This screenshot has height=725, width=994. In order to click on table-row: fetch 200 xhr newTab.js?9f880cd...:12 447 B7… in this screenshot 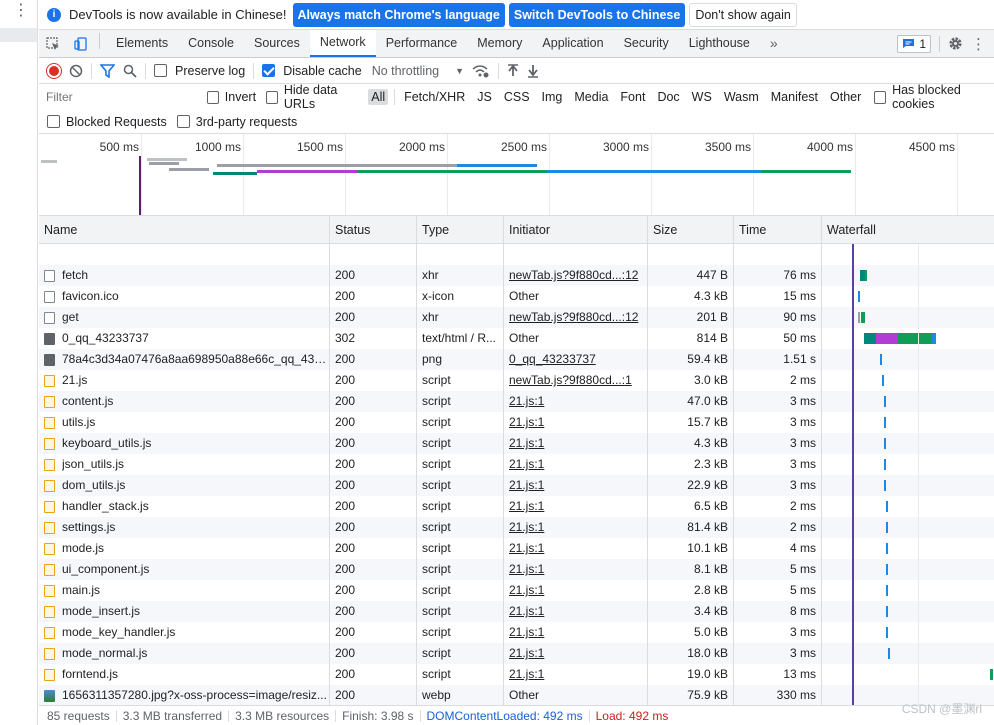, I will do `click(516, 275)`.